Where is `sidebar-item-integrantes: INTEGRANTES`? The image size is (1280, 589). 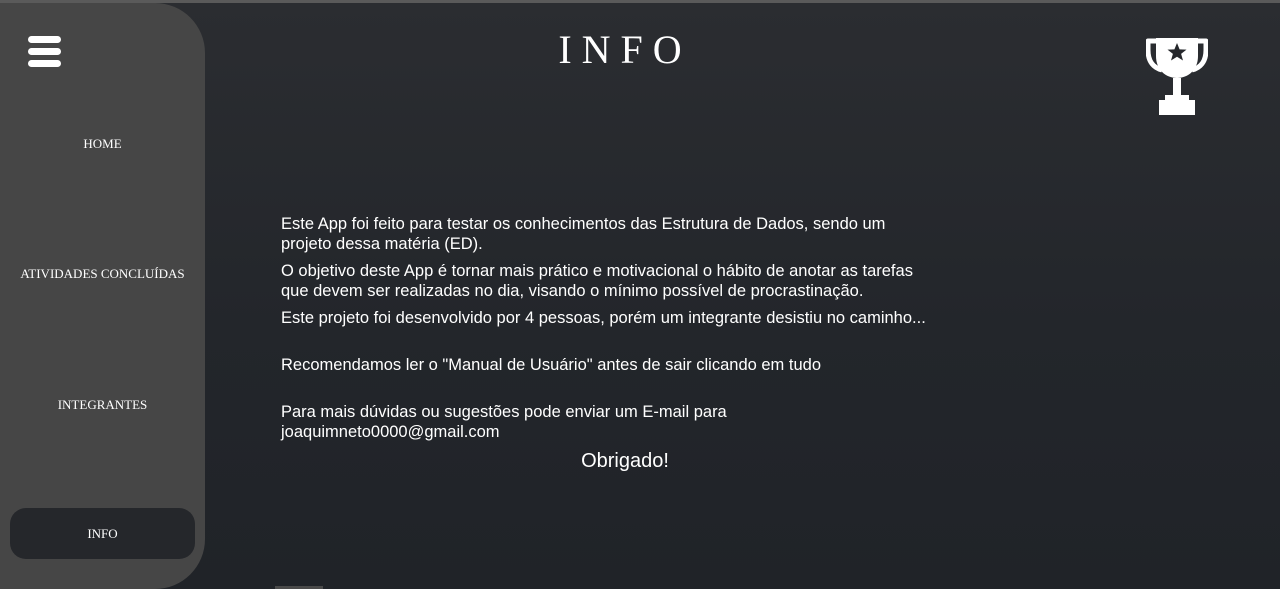 sidebar-item-integrantes: INTEGRANTES is located at coordinates (102, 405).